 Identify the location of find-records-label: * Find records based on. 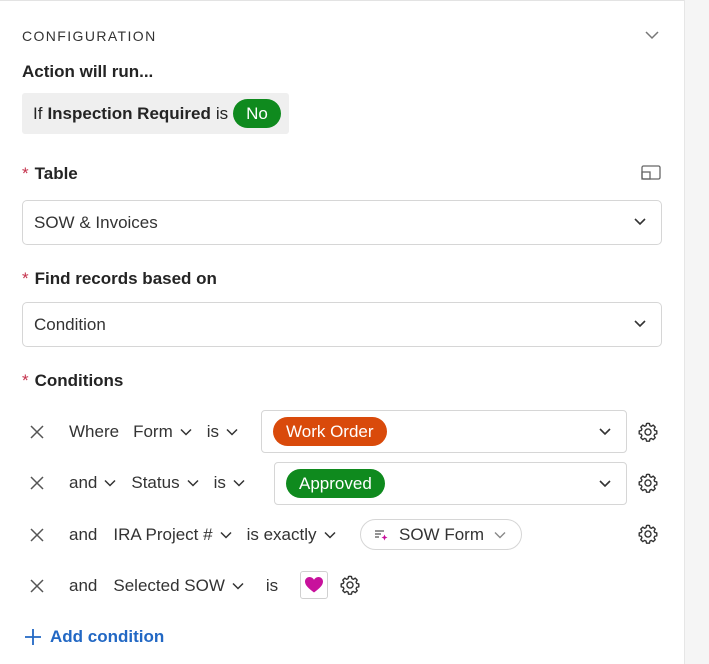
(119, 279).